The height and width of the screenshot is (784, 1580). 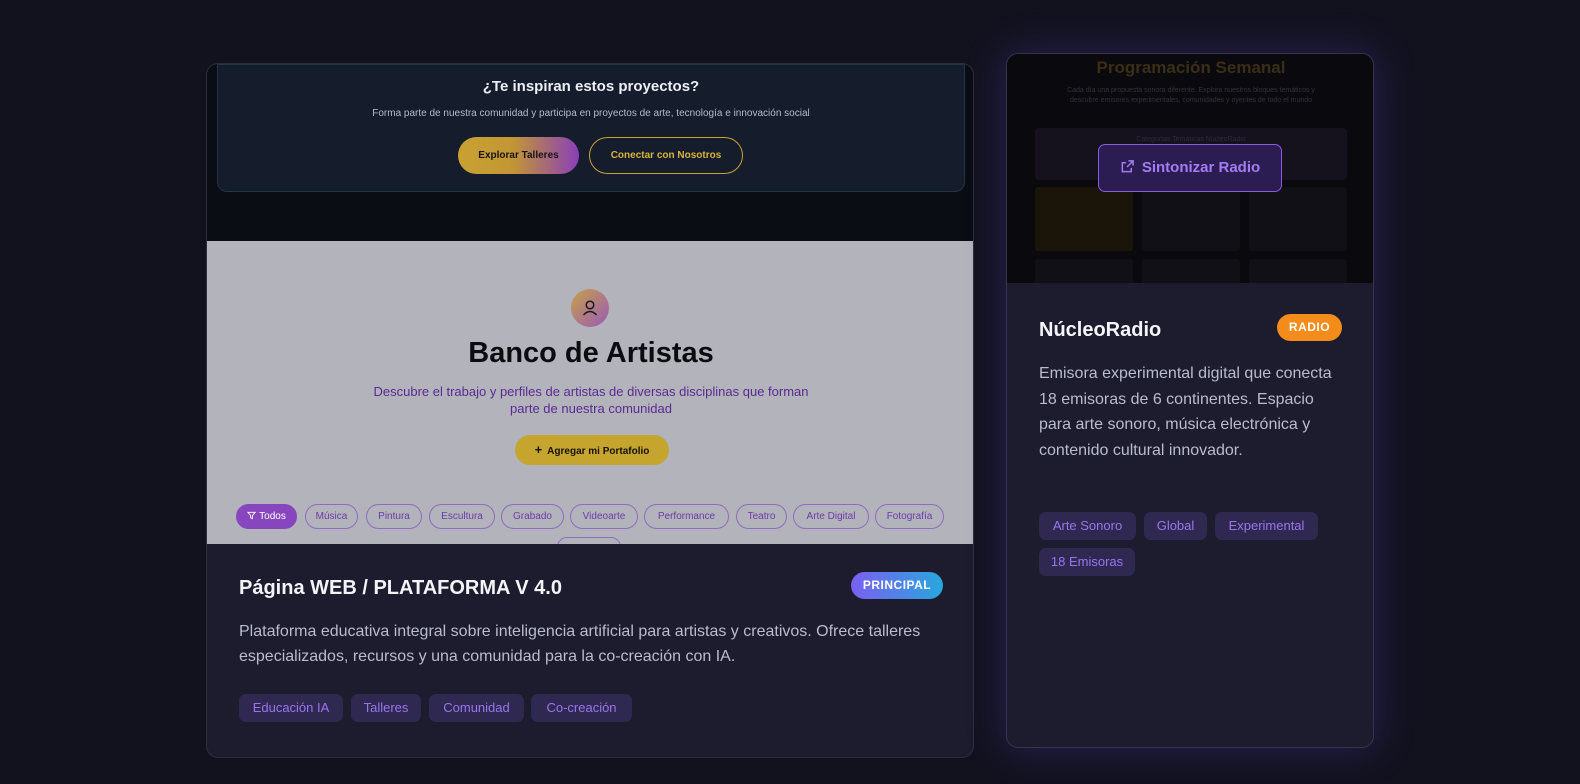 I want to click on filter-chip-overflow, so click(x=589, y=540).